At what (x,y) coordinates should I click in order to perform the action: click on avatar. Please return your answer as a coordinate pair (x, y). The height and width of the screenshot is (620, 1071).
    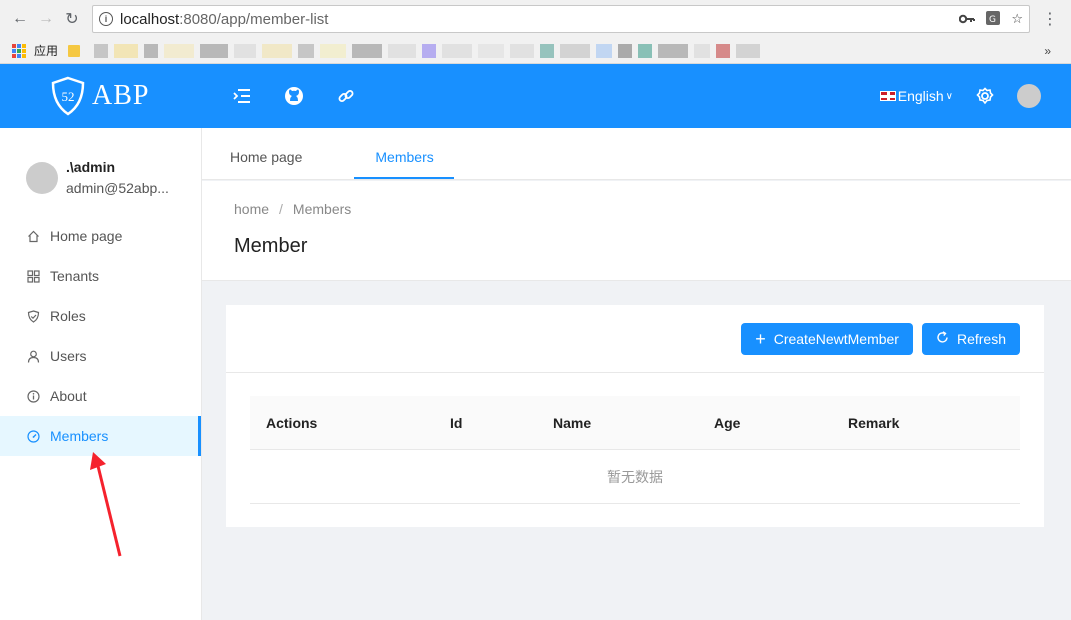
    Looking at the image, I should click on (42, 178).